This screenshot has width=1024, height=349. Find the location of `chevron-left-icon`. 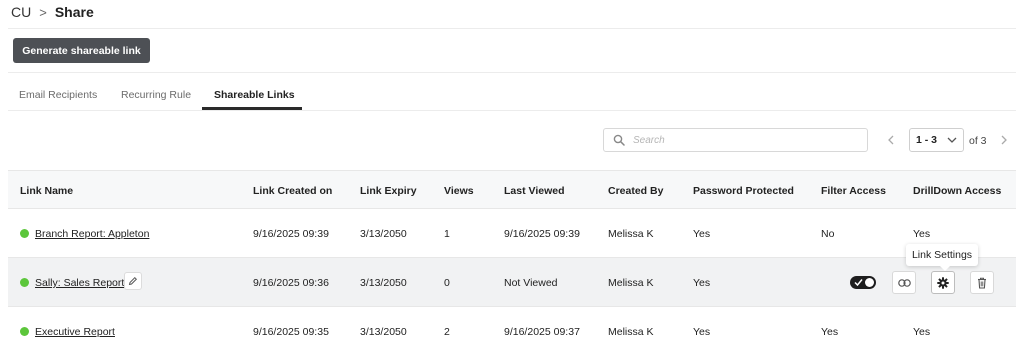

chevron-left-icon is located at coordinates (891, 140).